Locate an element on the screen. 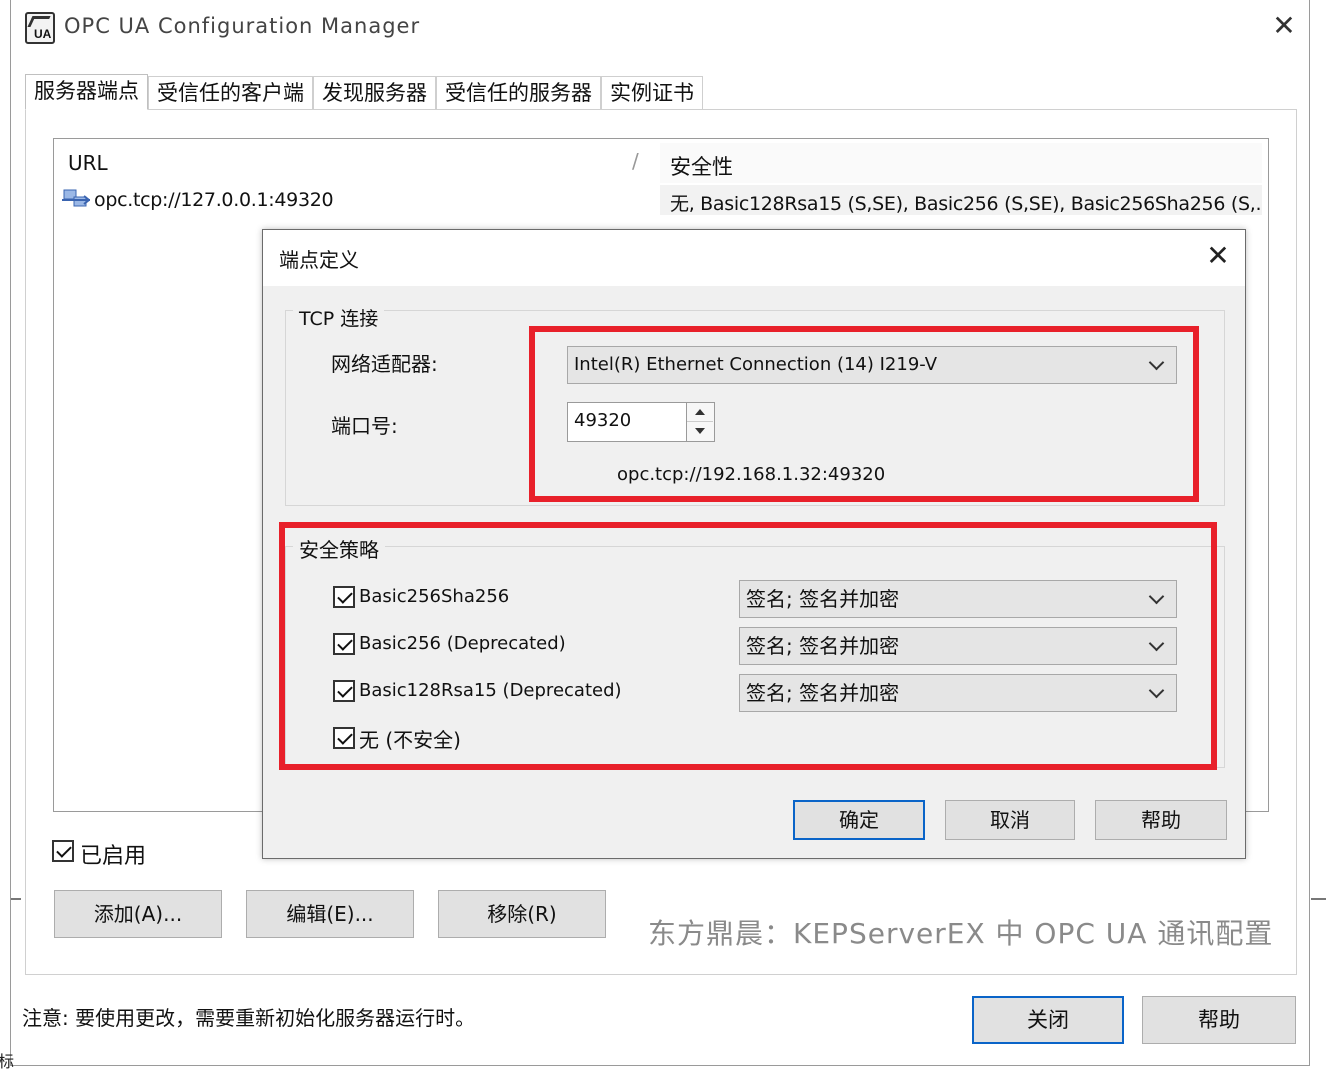 This screenshot has height=1072, width=1326. table-row-url: opc.tcp://127.0.0.1:49320 is located at coordinates (214, 200).